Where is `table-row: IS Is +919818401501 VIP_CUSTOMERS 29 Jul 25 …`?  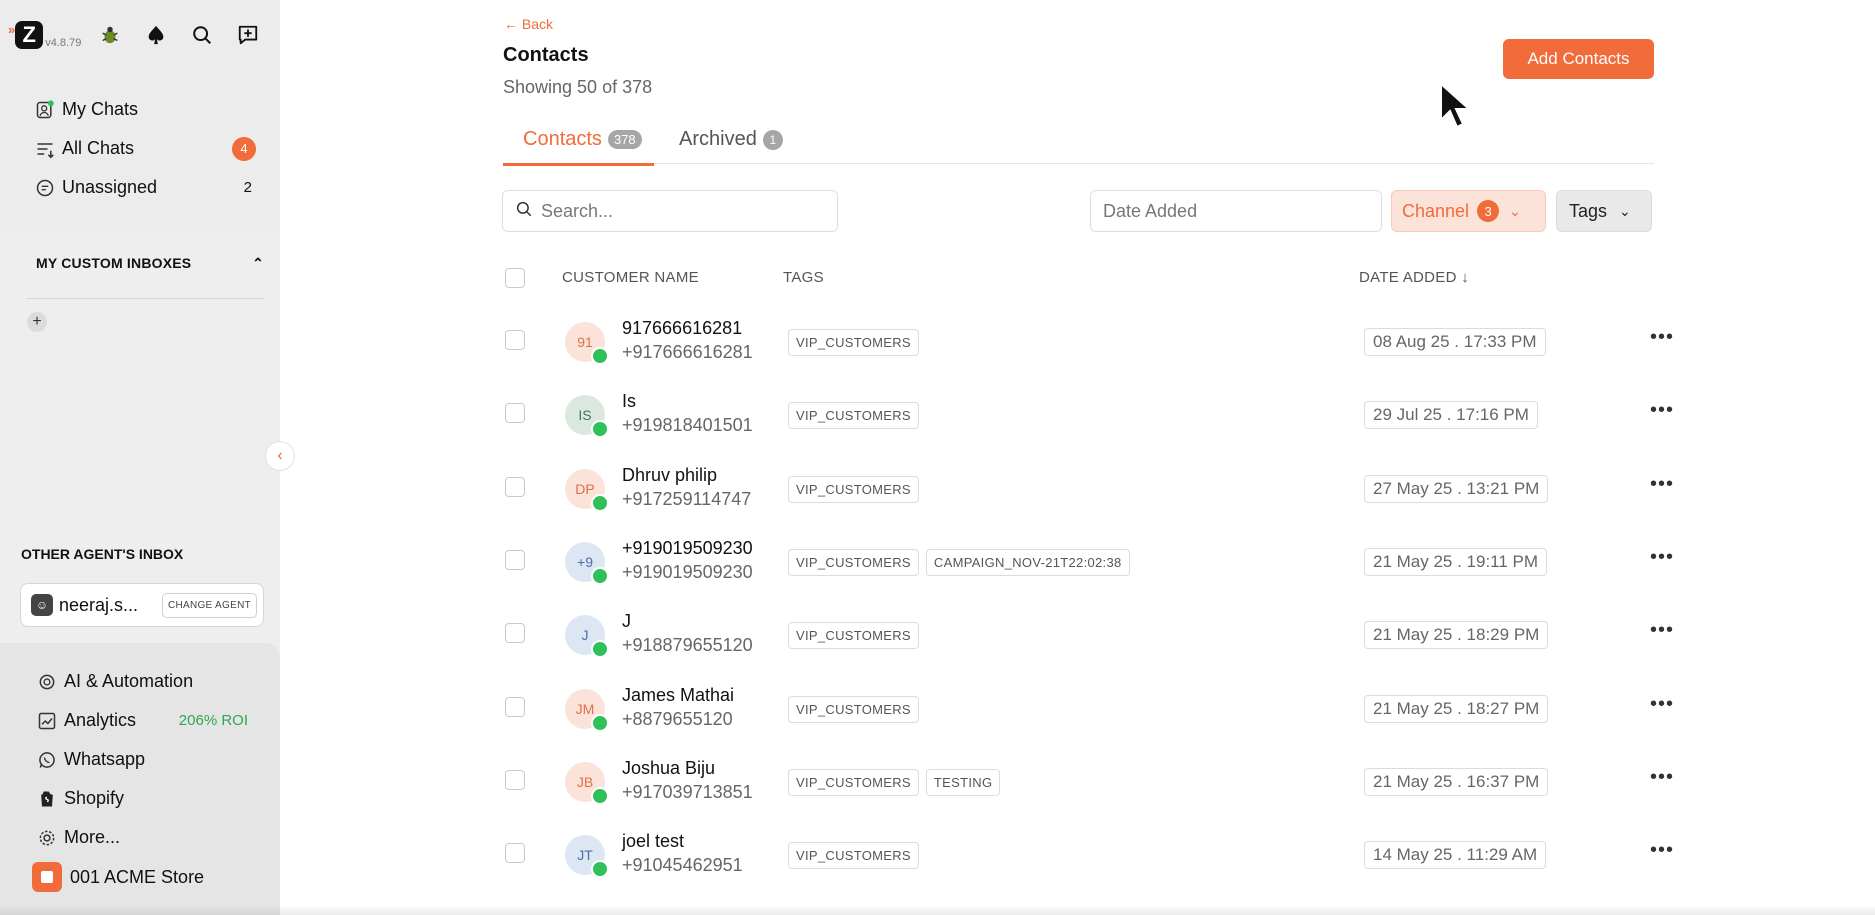 table-row: IS Is +919818401501 VIP_CUSTOMERS 29 Jul 25 … is located at coordinates (1088, 414).